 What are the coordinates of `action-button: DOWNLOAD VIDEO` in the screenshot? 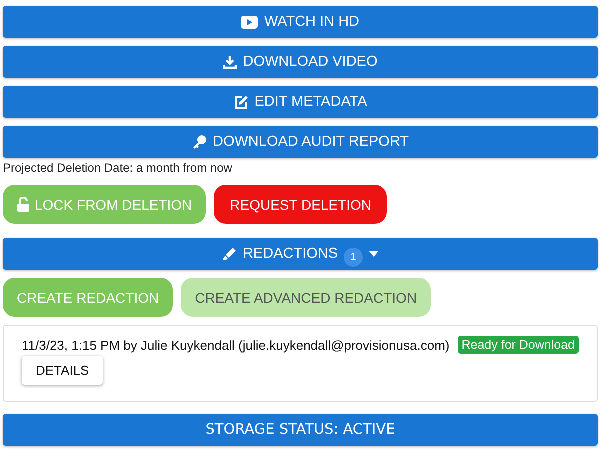 It's located at (300, 62).